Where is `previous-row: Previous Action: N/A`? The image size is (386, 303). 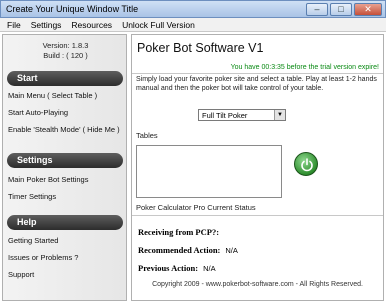
previous-row: Previous Action: N/A is located at coordinates (177, 268).